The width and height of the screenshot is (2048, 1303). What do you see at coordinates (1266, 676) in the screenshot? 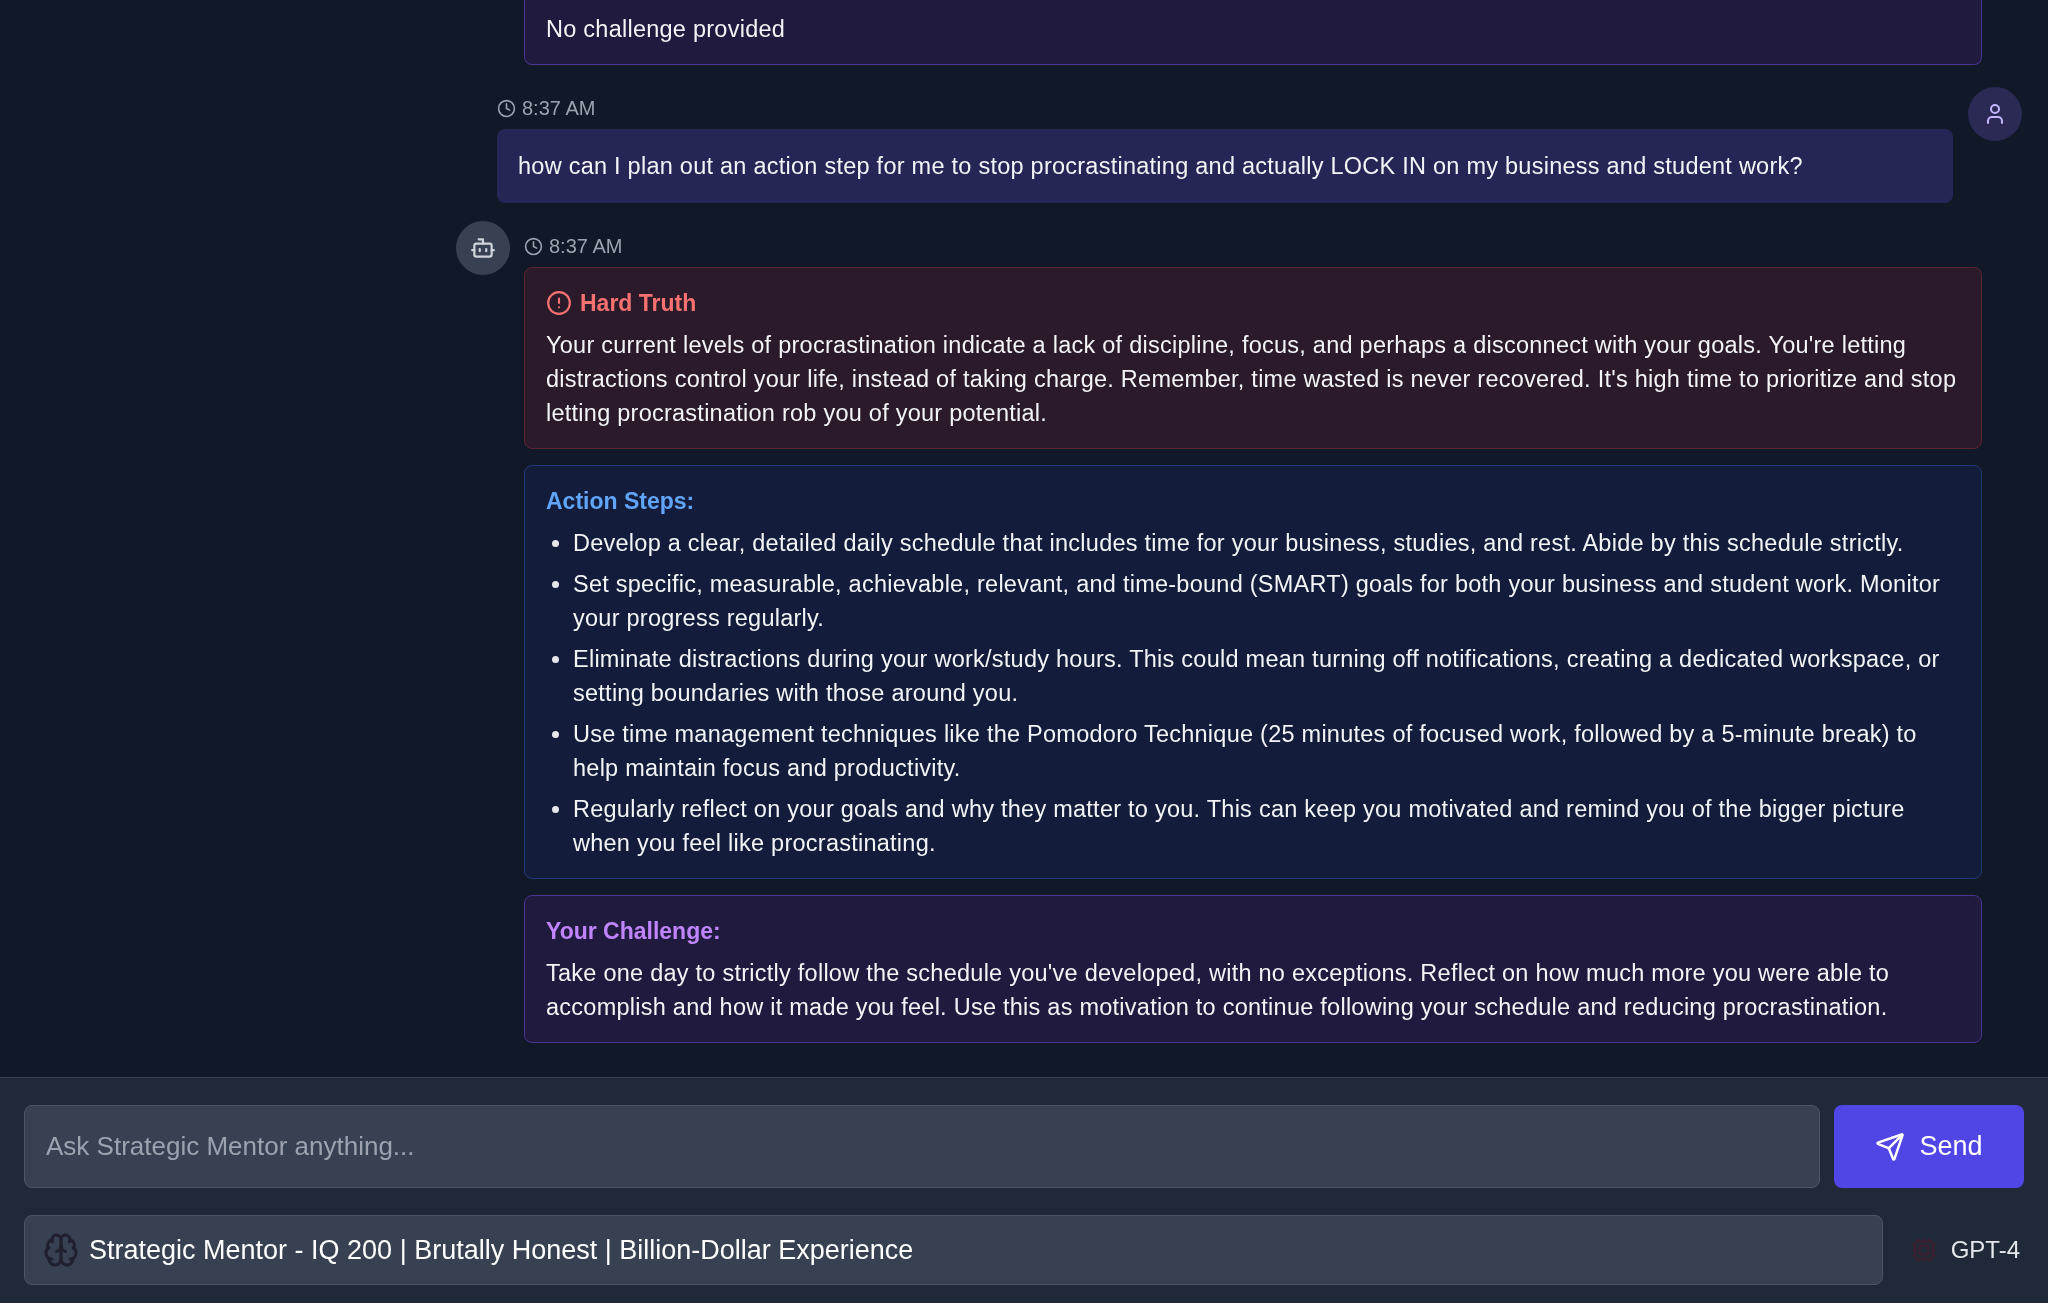
I see `action-step: Eliminate distractions during your work/study hours. This could mean turning off notifications, creating a dedicated workspace, or setting boundaries with those around you.` at bounding box center [1266, 676].